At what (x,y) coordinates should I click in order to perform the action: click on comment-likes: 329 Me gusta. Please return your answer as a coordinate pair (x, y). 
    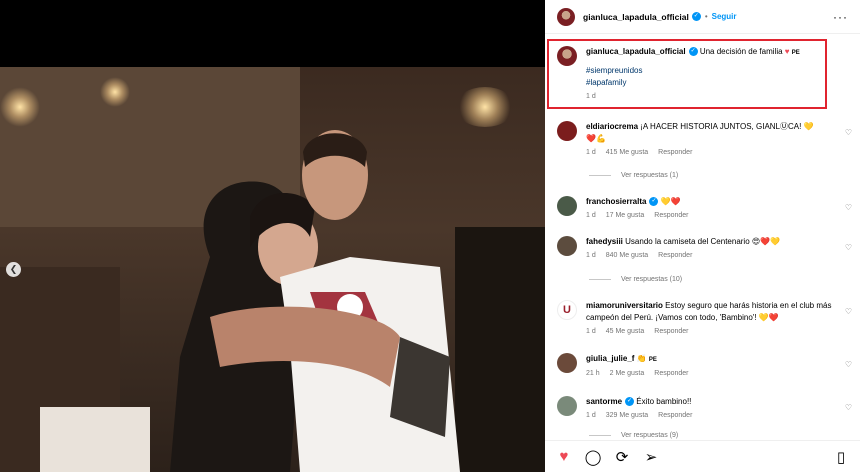
    Looking at the image, I should click on (627, 415).